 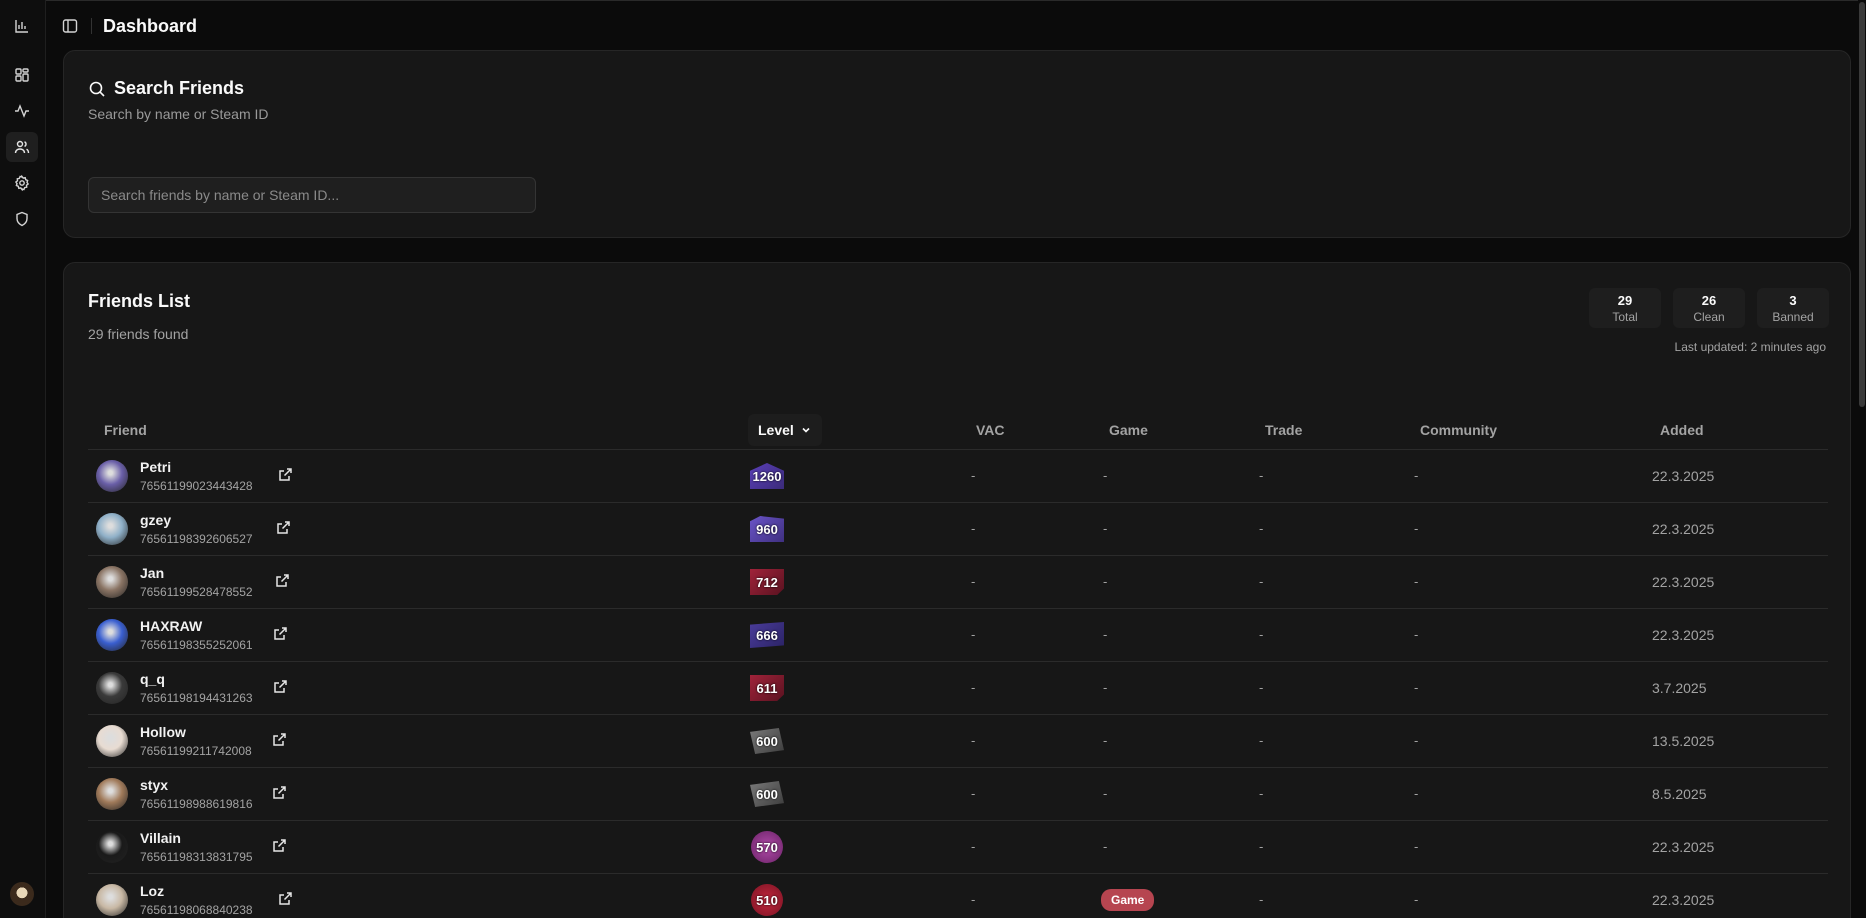 What do you see at coordinates (1793, 300) in the screenshot?
I see `stat-value: 3` at bounding box center [1793, 300].